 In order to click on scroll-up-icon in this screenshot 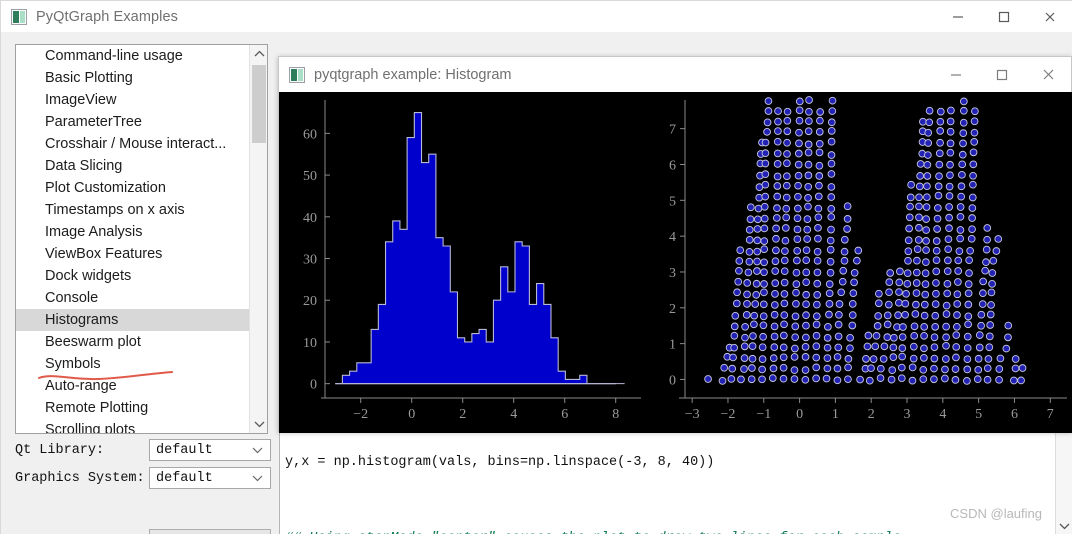, I will do `click(258, 54)`.